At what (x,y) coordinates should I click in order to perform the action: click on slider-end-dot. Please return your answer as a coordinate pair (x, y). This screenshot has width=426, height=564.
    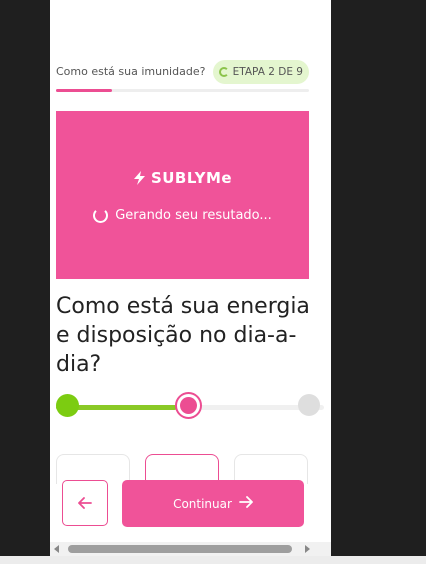
    Looking at the image, I should click on (309, 405).